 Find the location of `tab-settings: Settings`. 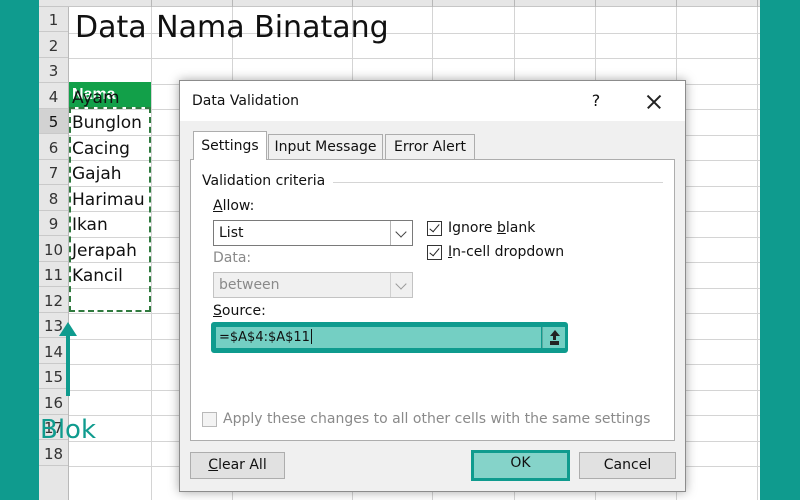

tab-settings: Settings is located at coordinates (230, 145).